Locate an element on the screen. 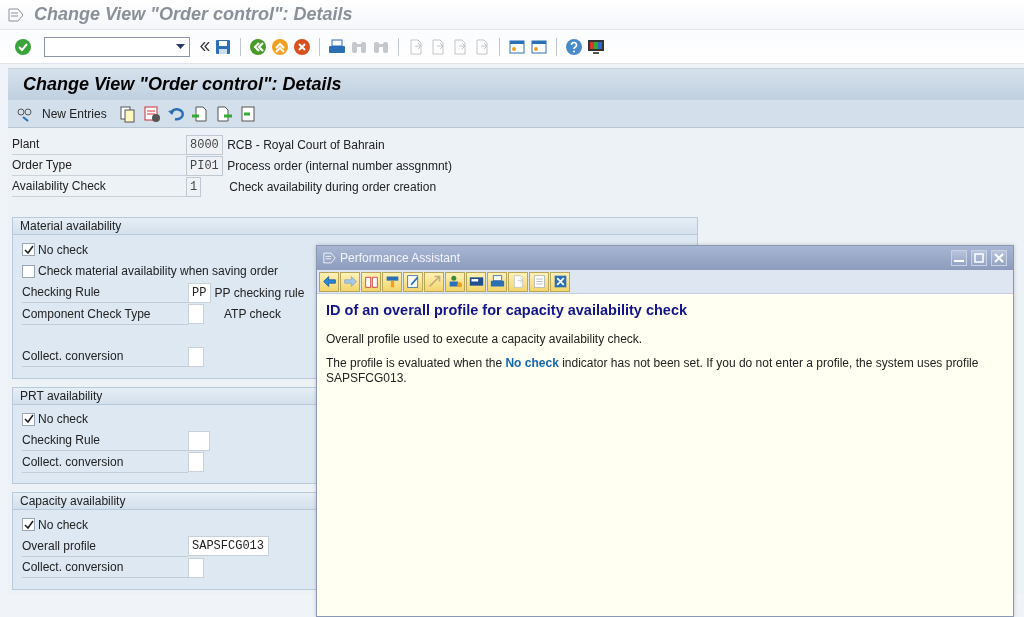 The height and width of the screenshot is (617, 1024). value-field: 8000 is located at coordinates (205, 144).